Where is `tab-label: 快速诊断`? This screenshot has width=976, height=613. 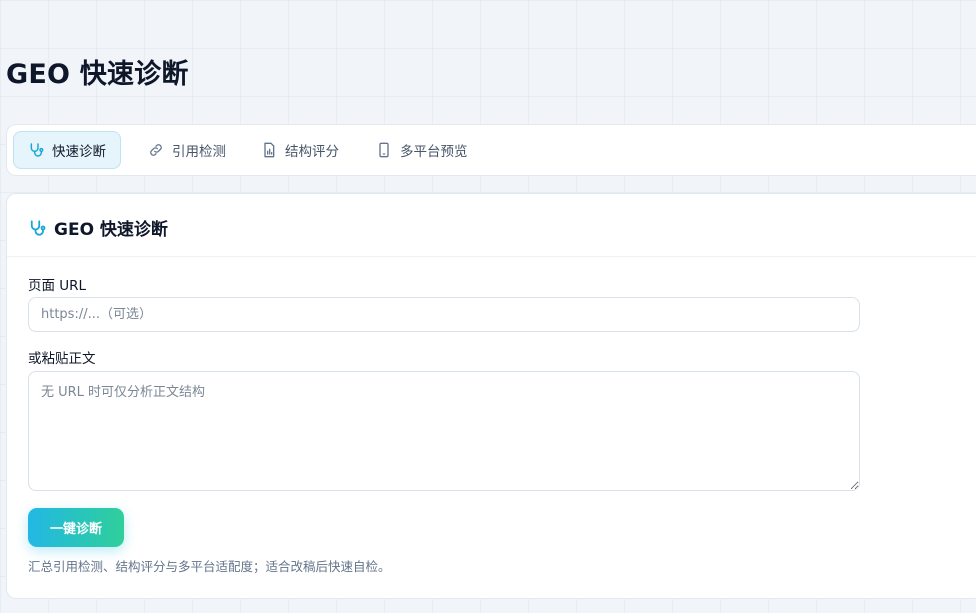 tab-label: 快速诊断 is located at coordinates (79, 152).